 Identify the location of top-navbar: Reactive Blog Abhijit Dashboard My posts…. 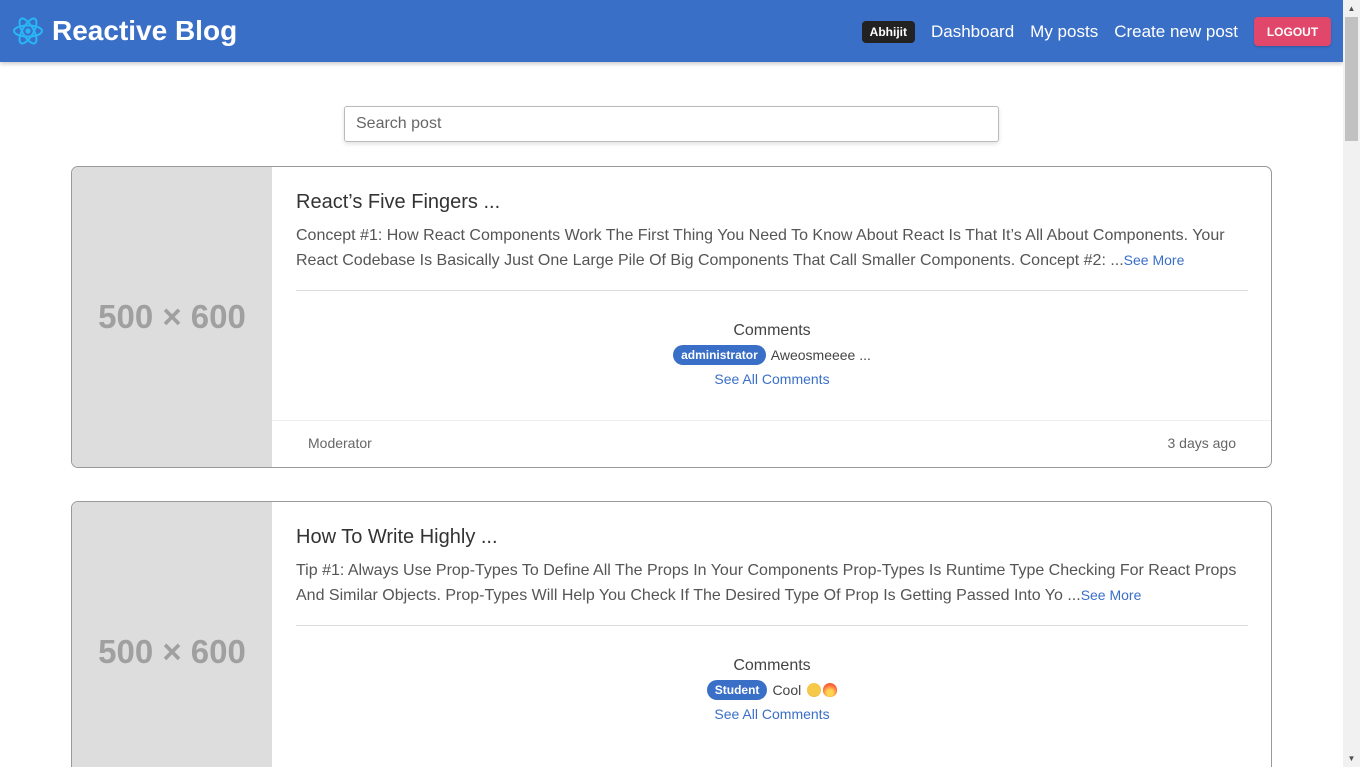
(671, 31).